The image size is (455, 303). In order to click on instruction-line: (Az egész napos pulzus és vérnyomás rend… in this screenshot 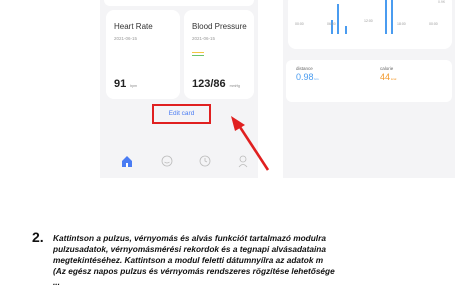, I will do `click(194, 271)`.